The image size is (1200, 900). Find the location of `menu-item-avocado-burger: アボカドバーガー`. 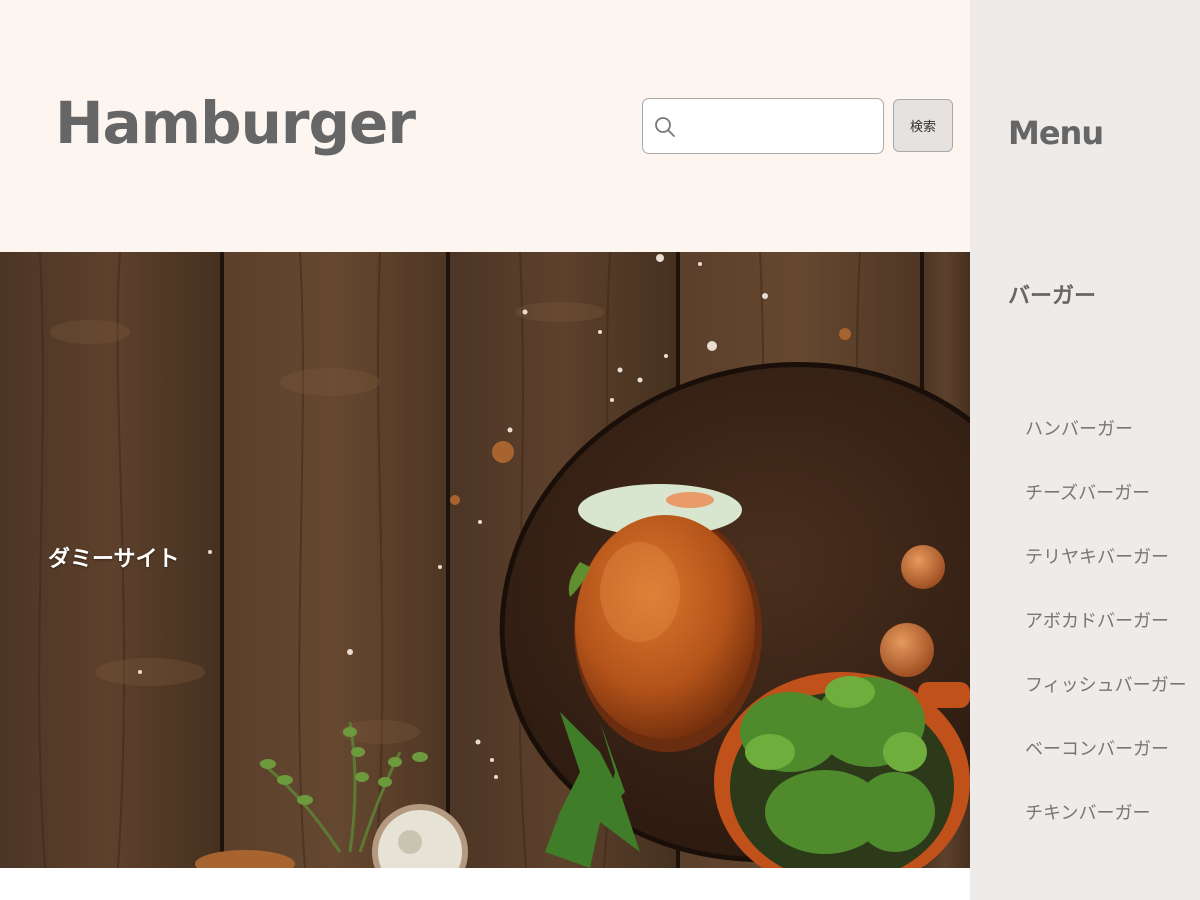

menu-item-avocado-burger: アボカドバーガー is located at coordinates (1106, 638).